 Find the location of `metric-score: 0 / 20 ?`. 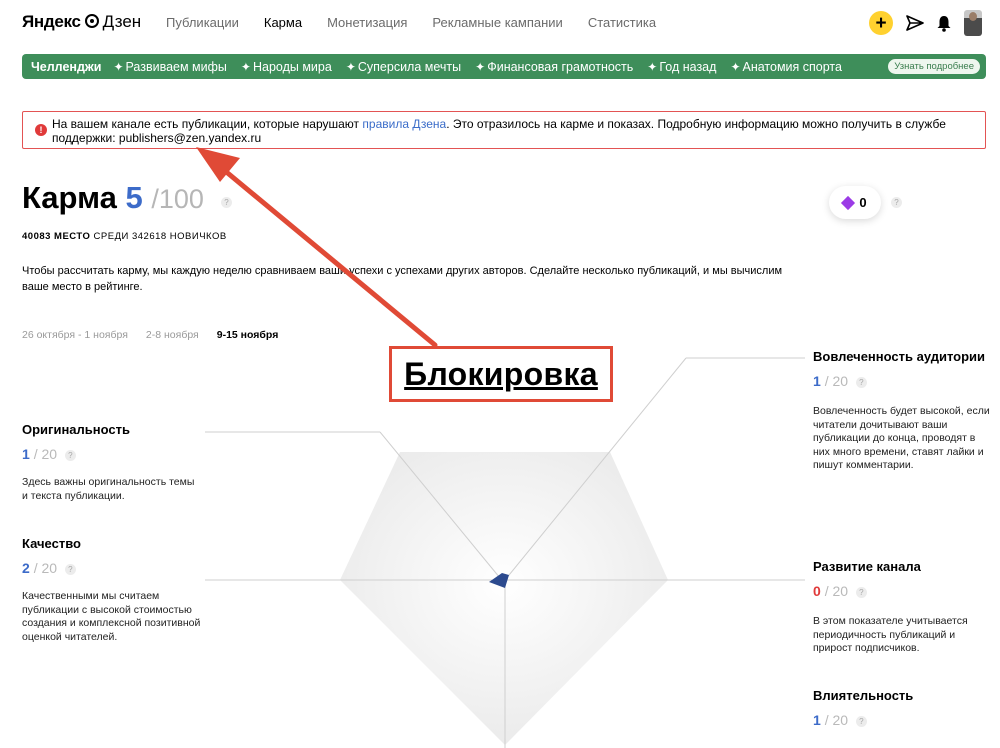

metric-score: 0 / 20 ? is located at coordinates (902, 591).